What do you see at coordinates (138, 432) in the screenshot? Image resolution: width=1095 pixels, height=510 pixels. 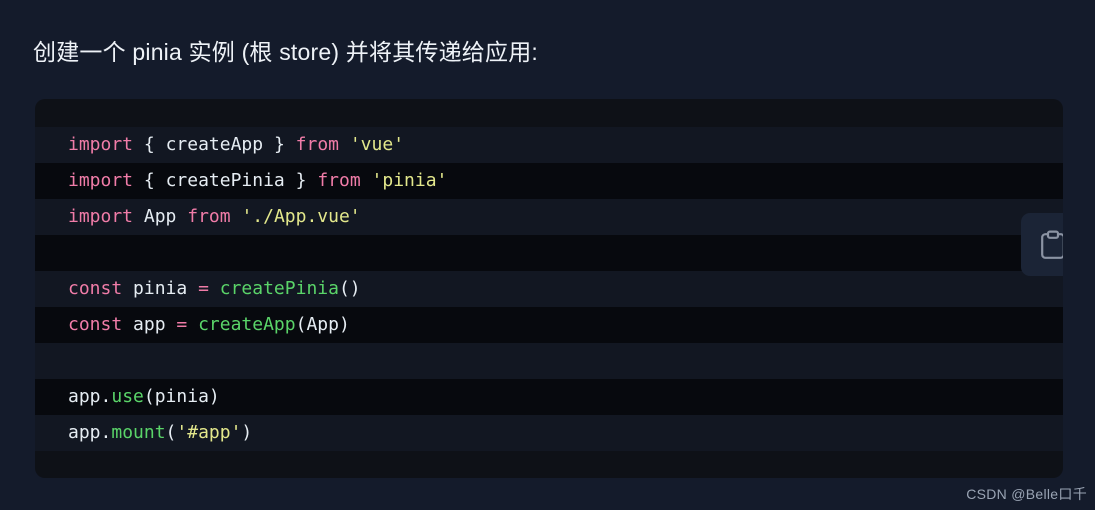 I see `code-token: mount` at bounding box center [138, 432].